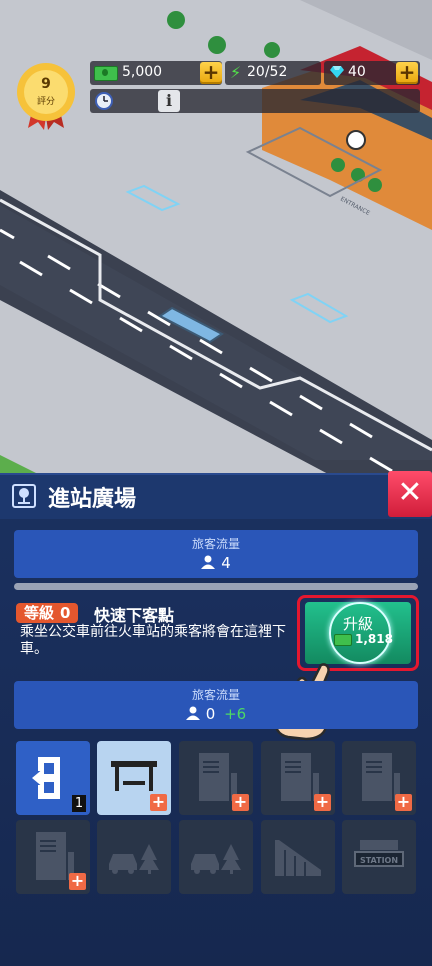 The width and height of the screenshot is (432, 966). What do you see at coordinates (24, 496) in the screenshot?
I see `tree-icon` at bounding box center [24, 496].